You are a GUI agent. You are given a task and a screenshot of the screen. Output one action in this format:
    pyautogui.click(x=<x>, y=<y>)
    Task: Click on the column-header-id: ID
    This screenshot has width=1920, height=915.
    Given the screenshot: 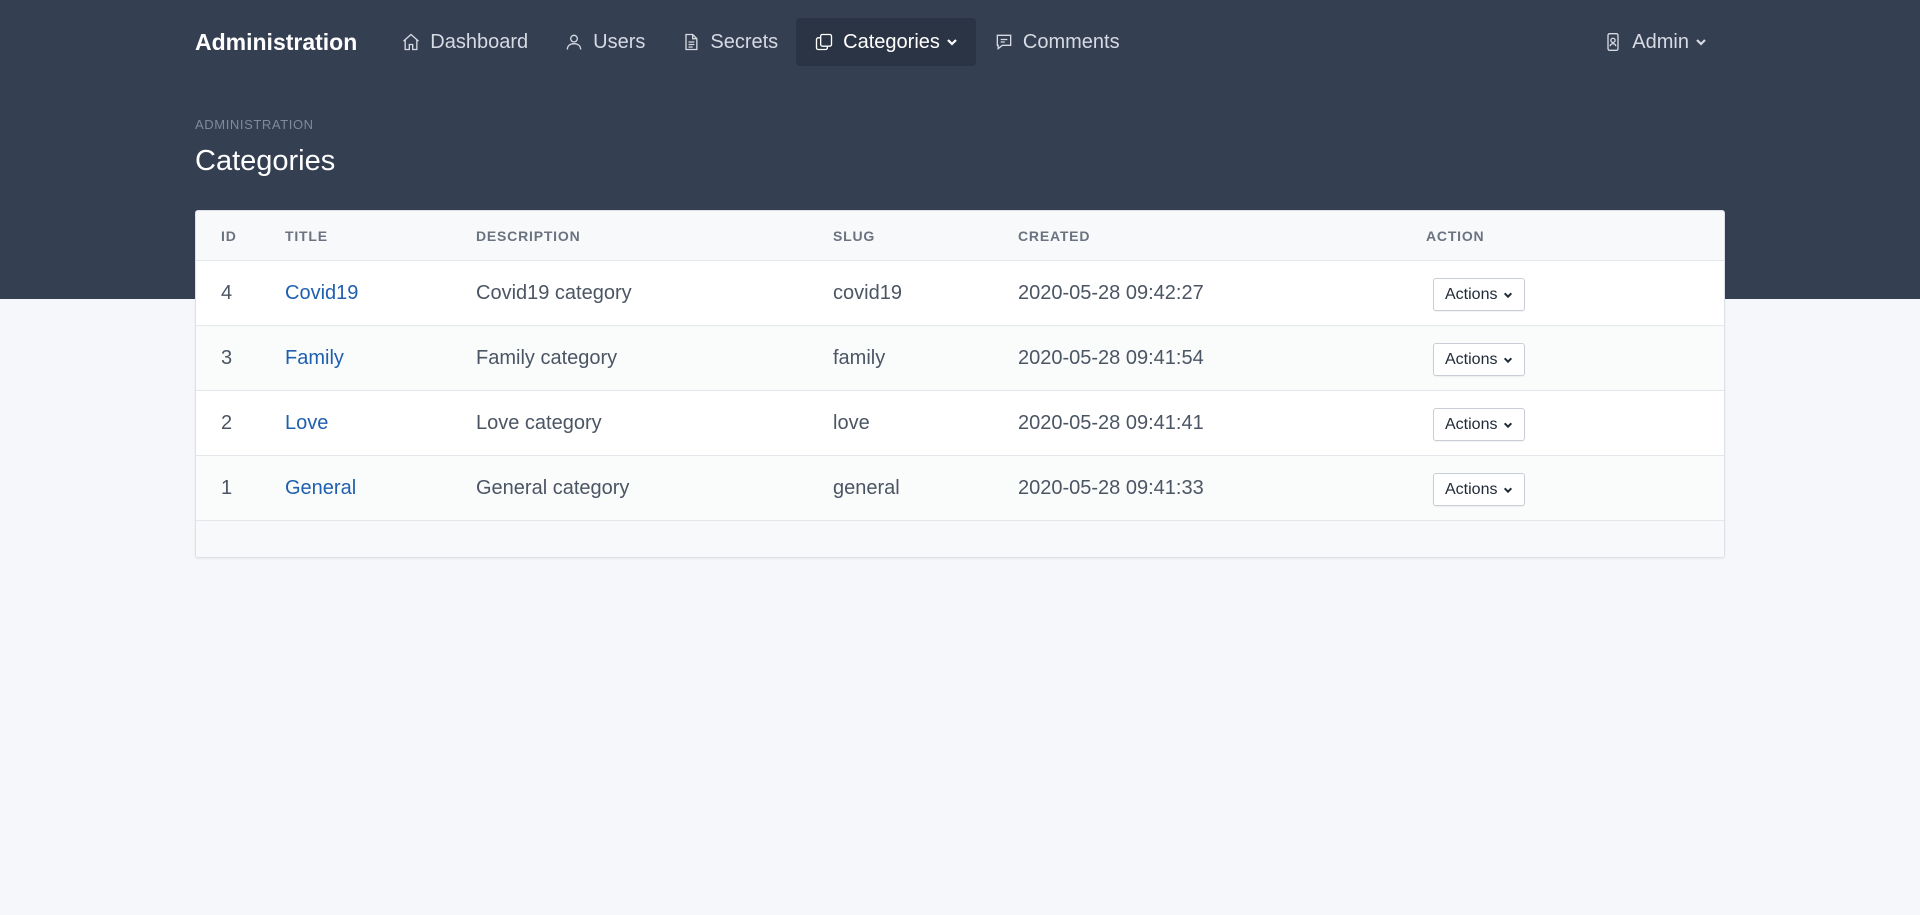 What is the action you would take?
    pyautogui.click(x=229, y=235)
    